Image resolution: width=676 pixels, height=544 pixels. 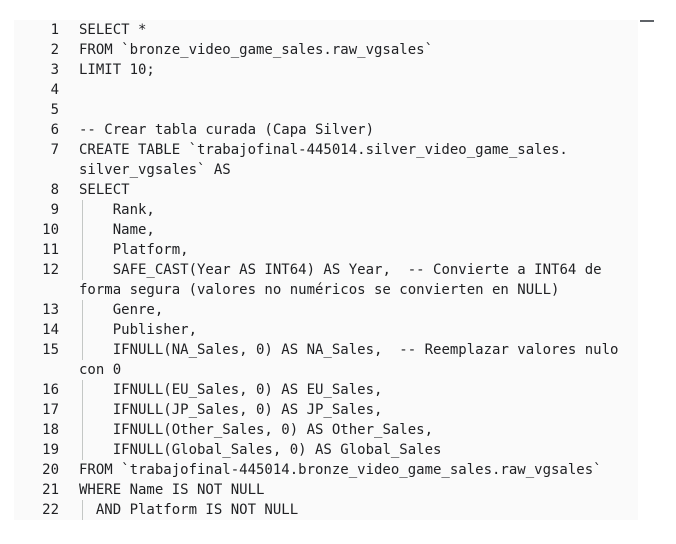 I want to click on line-text-wrap: IFNULL(Other_Sales, 0) AS Other_Sales,, so click(x=358, y=430).